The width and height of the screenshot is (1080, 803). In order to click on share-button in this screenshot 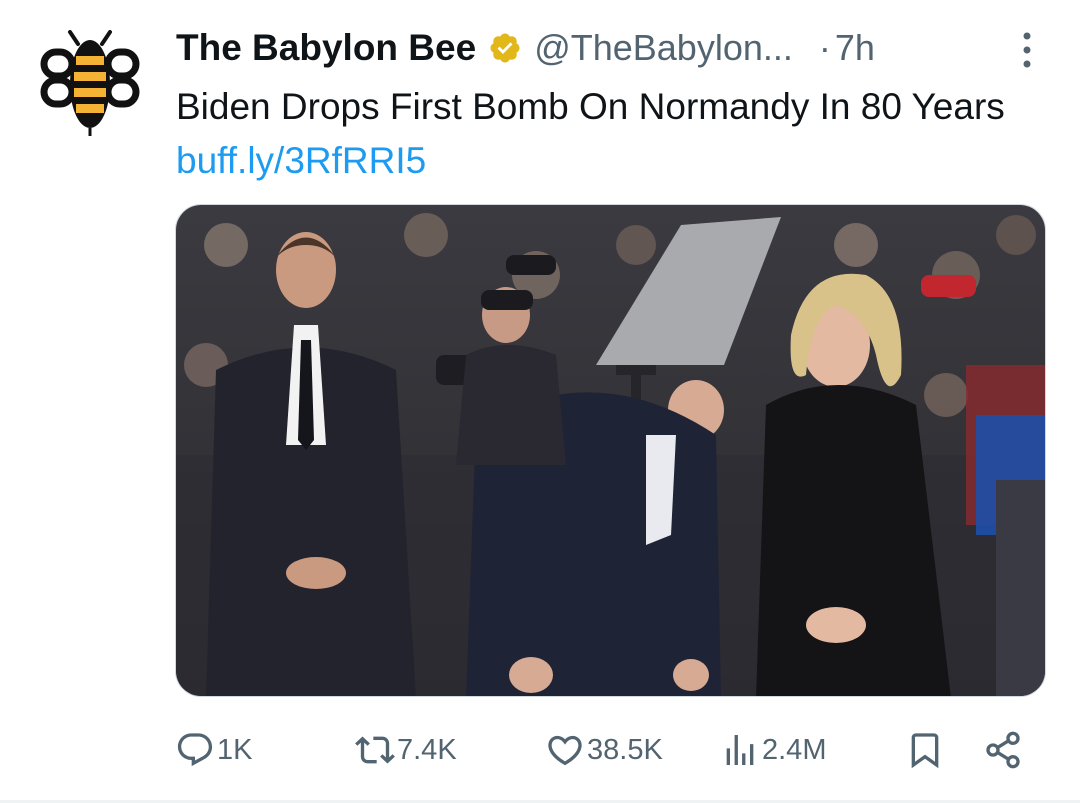, I will do `click(1003, 750)`.